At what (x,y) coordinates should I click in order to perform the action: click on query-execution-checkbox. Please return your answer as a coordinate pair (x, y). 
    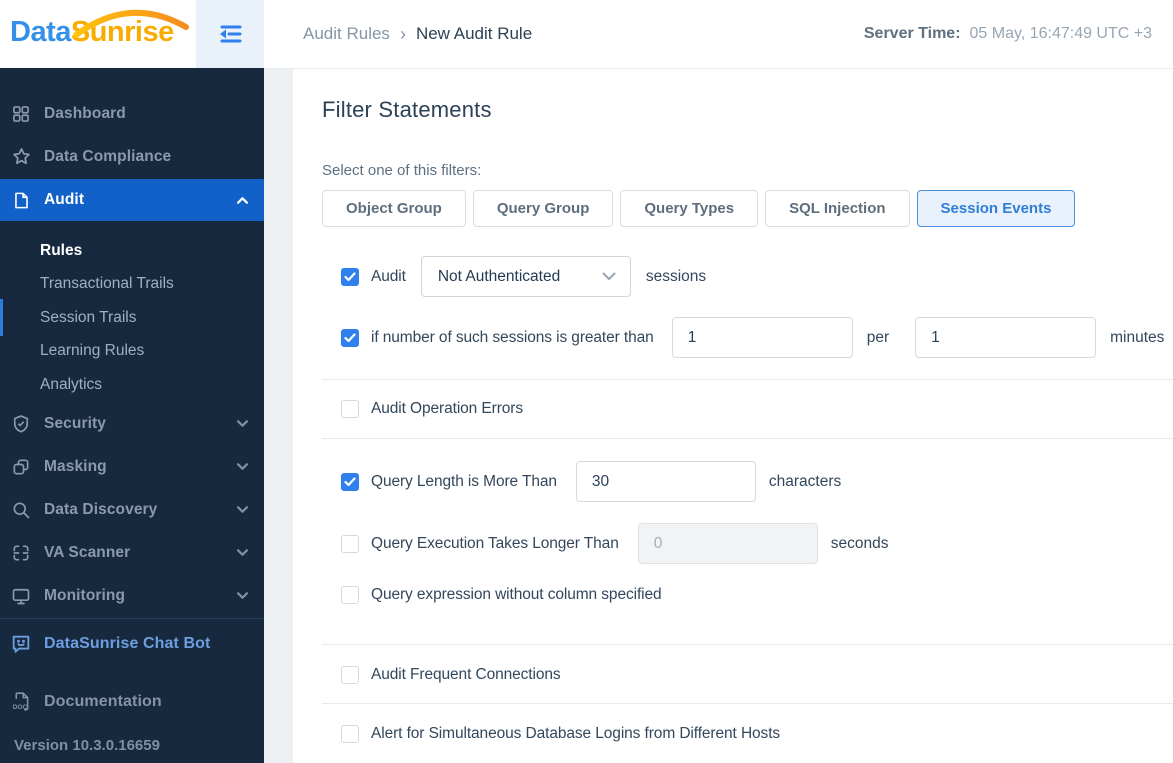
    Looking at the image, I should click on (350, 543).